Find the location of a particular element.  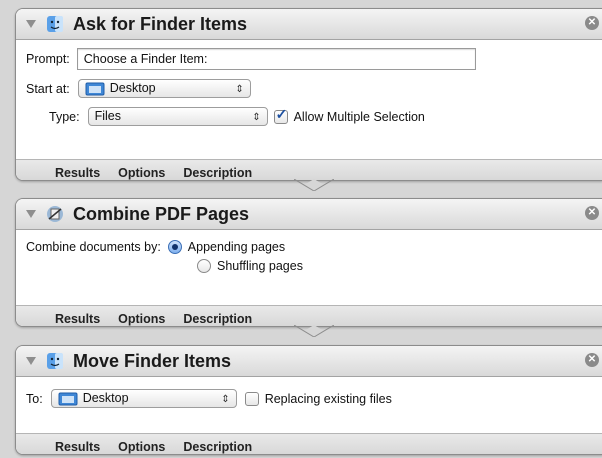

appending-pages-radio is located at coordinates (174, 247).